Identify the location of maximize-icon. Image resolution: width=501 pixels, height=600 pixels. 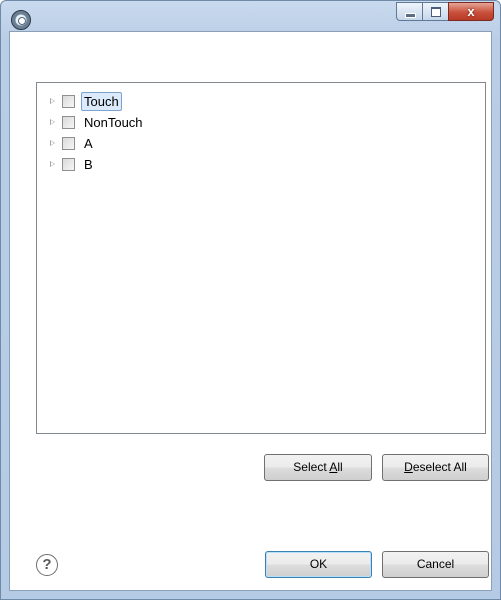
(436, 12).